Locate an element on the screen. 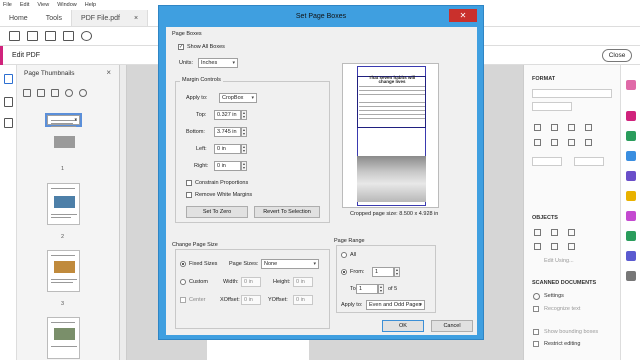 This screenshot has width=640, height=360. show-all-boxes-checkbox: ✓ is located at coordinates (181, 47).